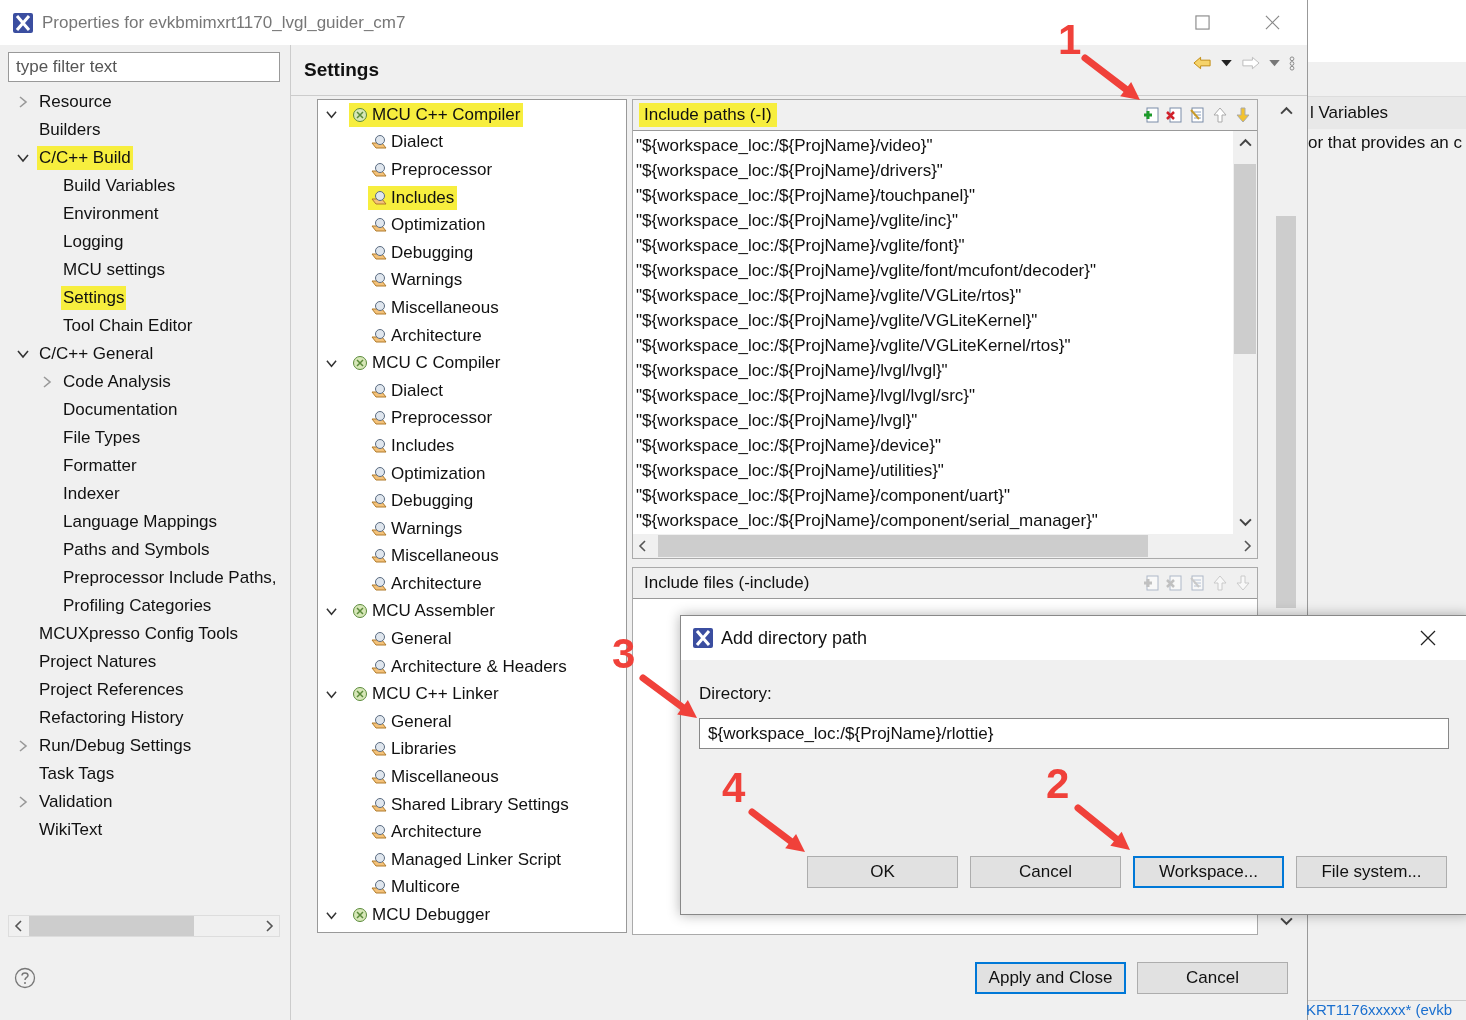  I want to click on tool-option-item: Multicore, so click(415, 887).